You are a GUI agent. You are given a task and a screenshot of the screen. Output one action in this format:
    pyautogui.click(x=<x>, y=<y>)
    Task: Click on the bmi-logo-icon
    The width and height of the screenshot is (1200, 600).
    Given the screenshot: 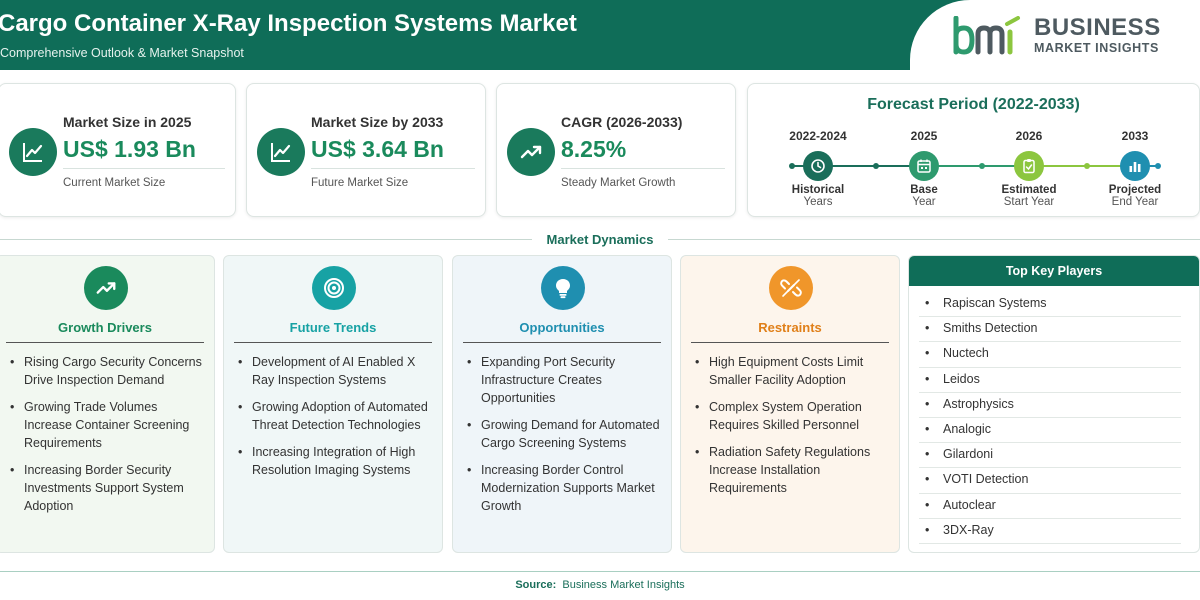 What is the action you would take?
    pyautogui.click(x=986, y=35)
    